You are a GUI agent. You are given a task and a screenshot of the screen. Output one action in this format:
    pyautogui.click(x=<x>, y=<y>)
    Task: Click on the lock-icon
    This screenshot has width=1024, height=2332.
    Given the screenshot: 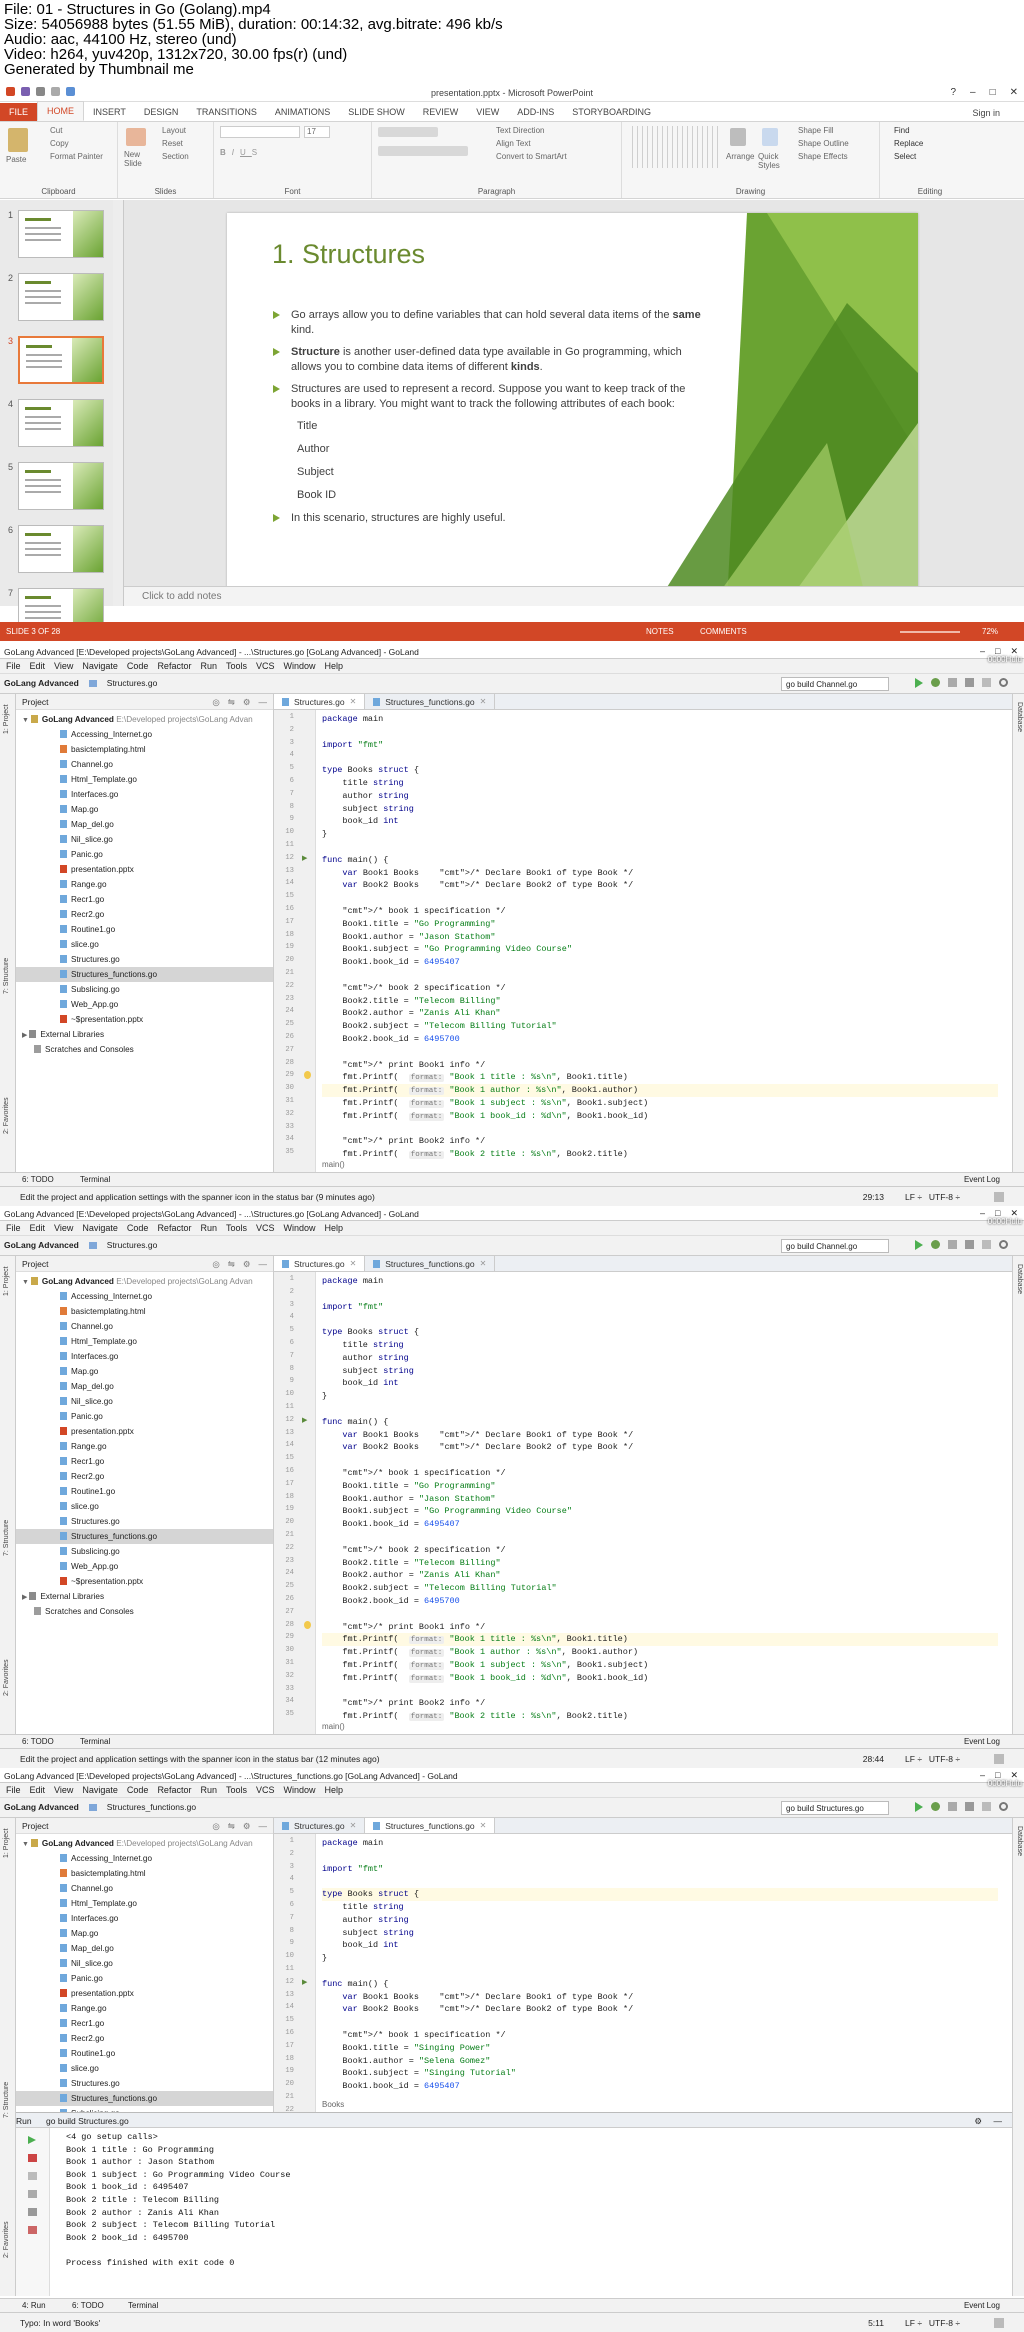 What is the action you would take?
    pyautogui.click(x=999, y=1197)
    